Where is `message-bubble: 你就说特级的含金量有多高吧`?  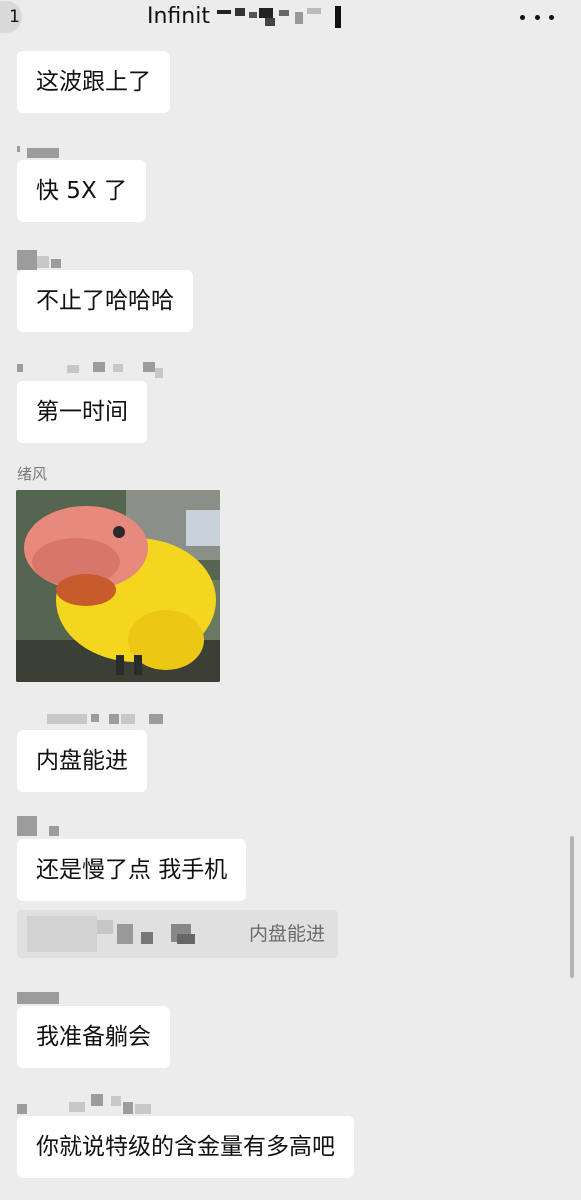
message-bubble: 你就说特级的含金量有多高吧 is located at coordinates (185, 1147).